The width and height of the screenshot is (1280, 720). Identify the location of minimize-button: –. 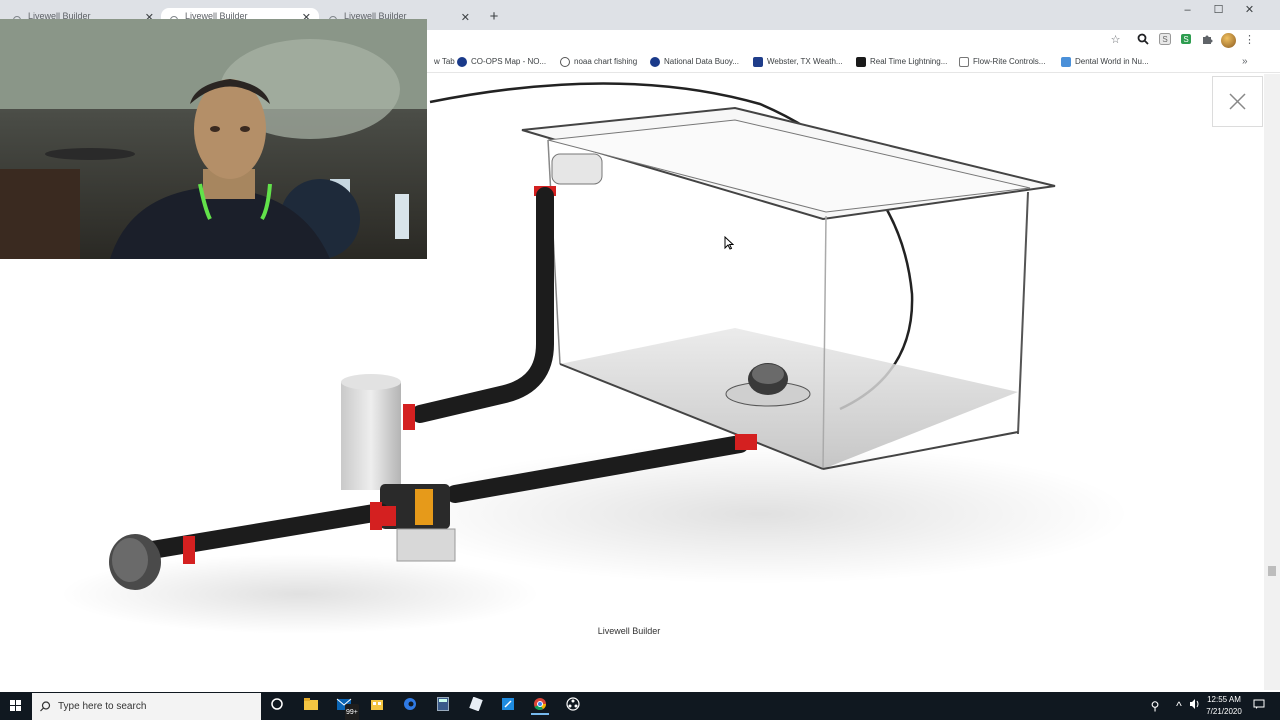
(1187, 11).